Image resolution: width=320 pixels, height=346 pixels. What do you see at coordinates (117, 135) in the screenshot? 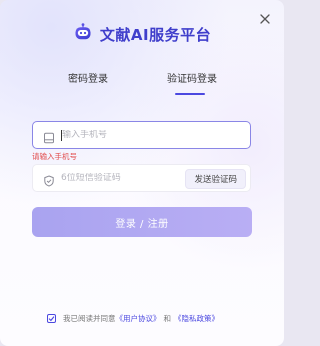
I see `phone-input` at bounding box center [117, 135].